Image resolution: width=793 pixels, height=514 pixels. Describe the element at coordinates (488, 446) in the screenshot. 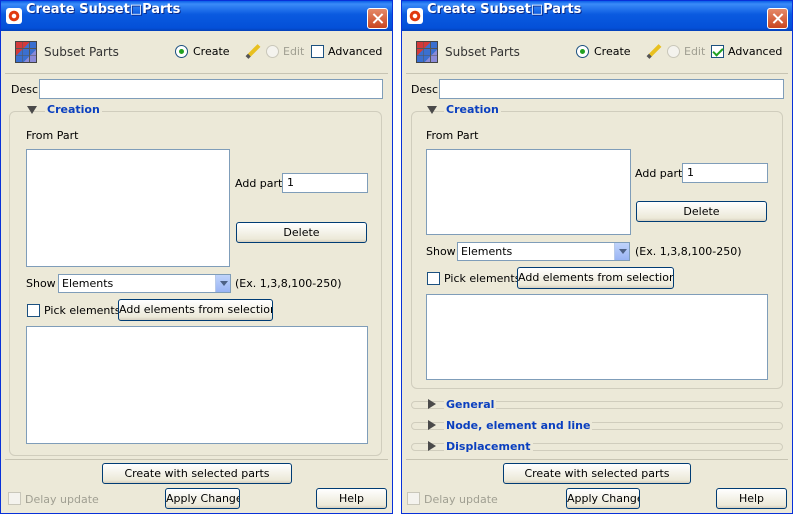

I see `section-displacement-title: Displacement` at that location.